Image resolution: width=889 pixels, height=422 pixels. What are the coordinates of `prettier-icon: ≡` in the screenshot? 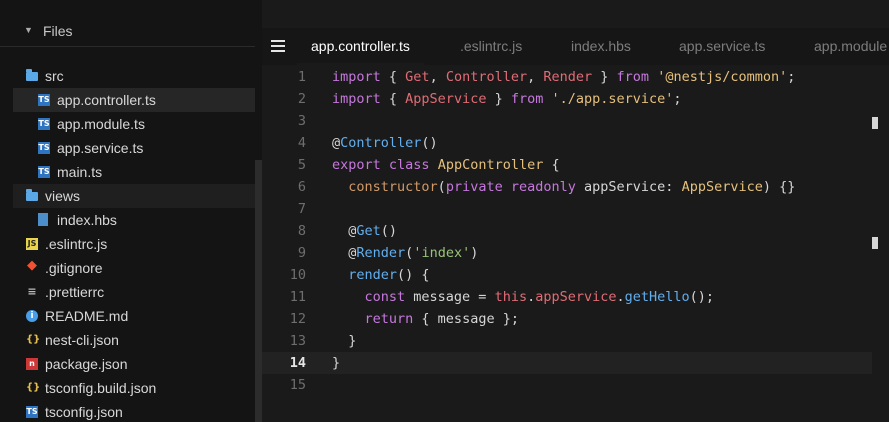 It's located at (32, 291).